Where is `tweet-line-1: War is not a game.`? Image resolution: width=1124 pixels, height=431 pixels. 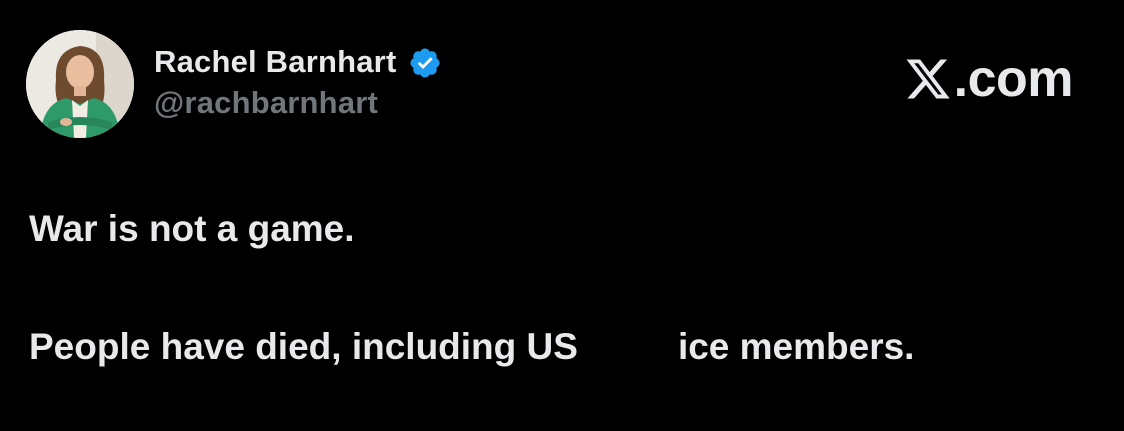 tweet-line-1: War is not a game. is located at coordinates (192, 228).